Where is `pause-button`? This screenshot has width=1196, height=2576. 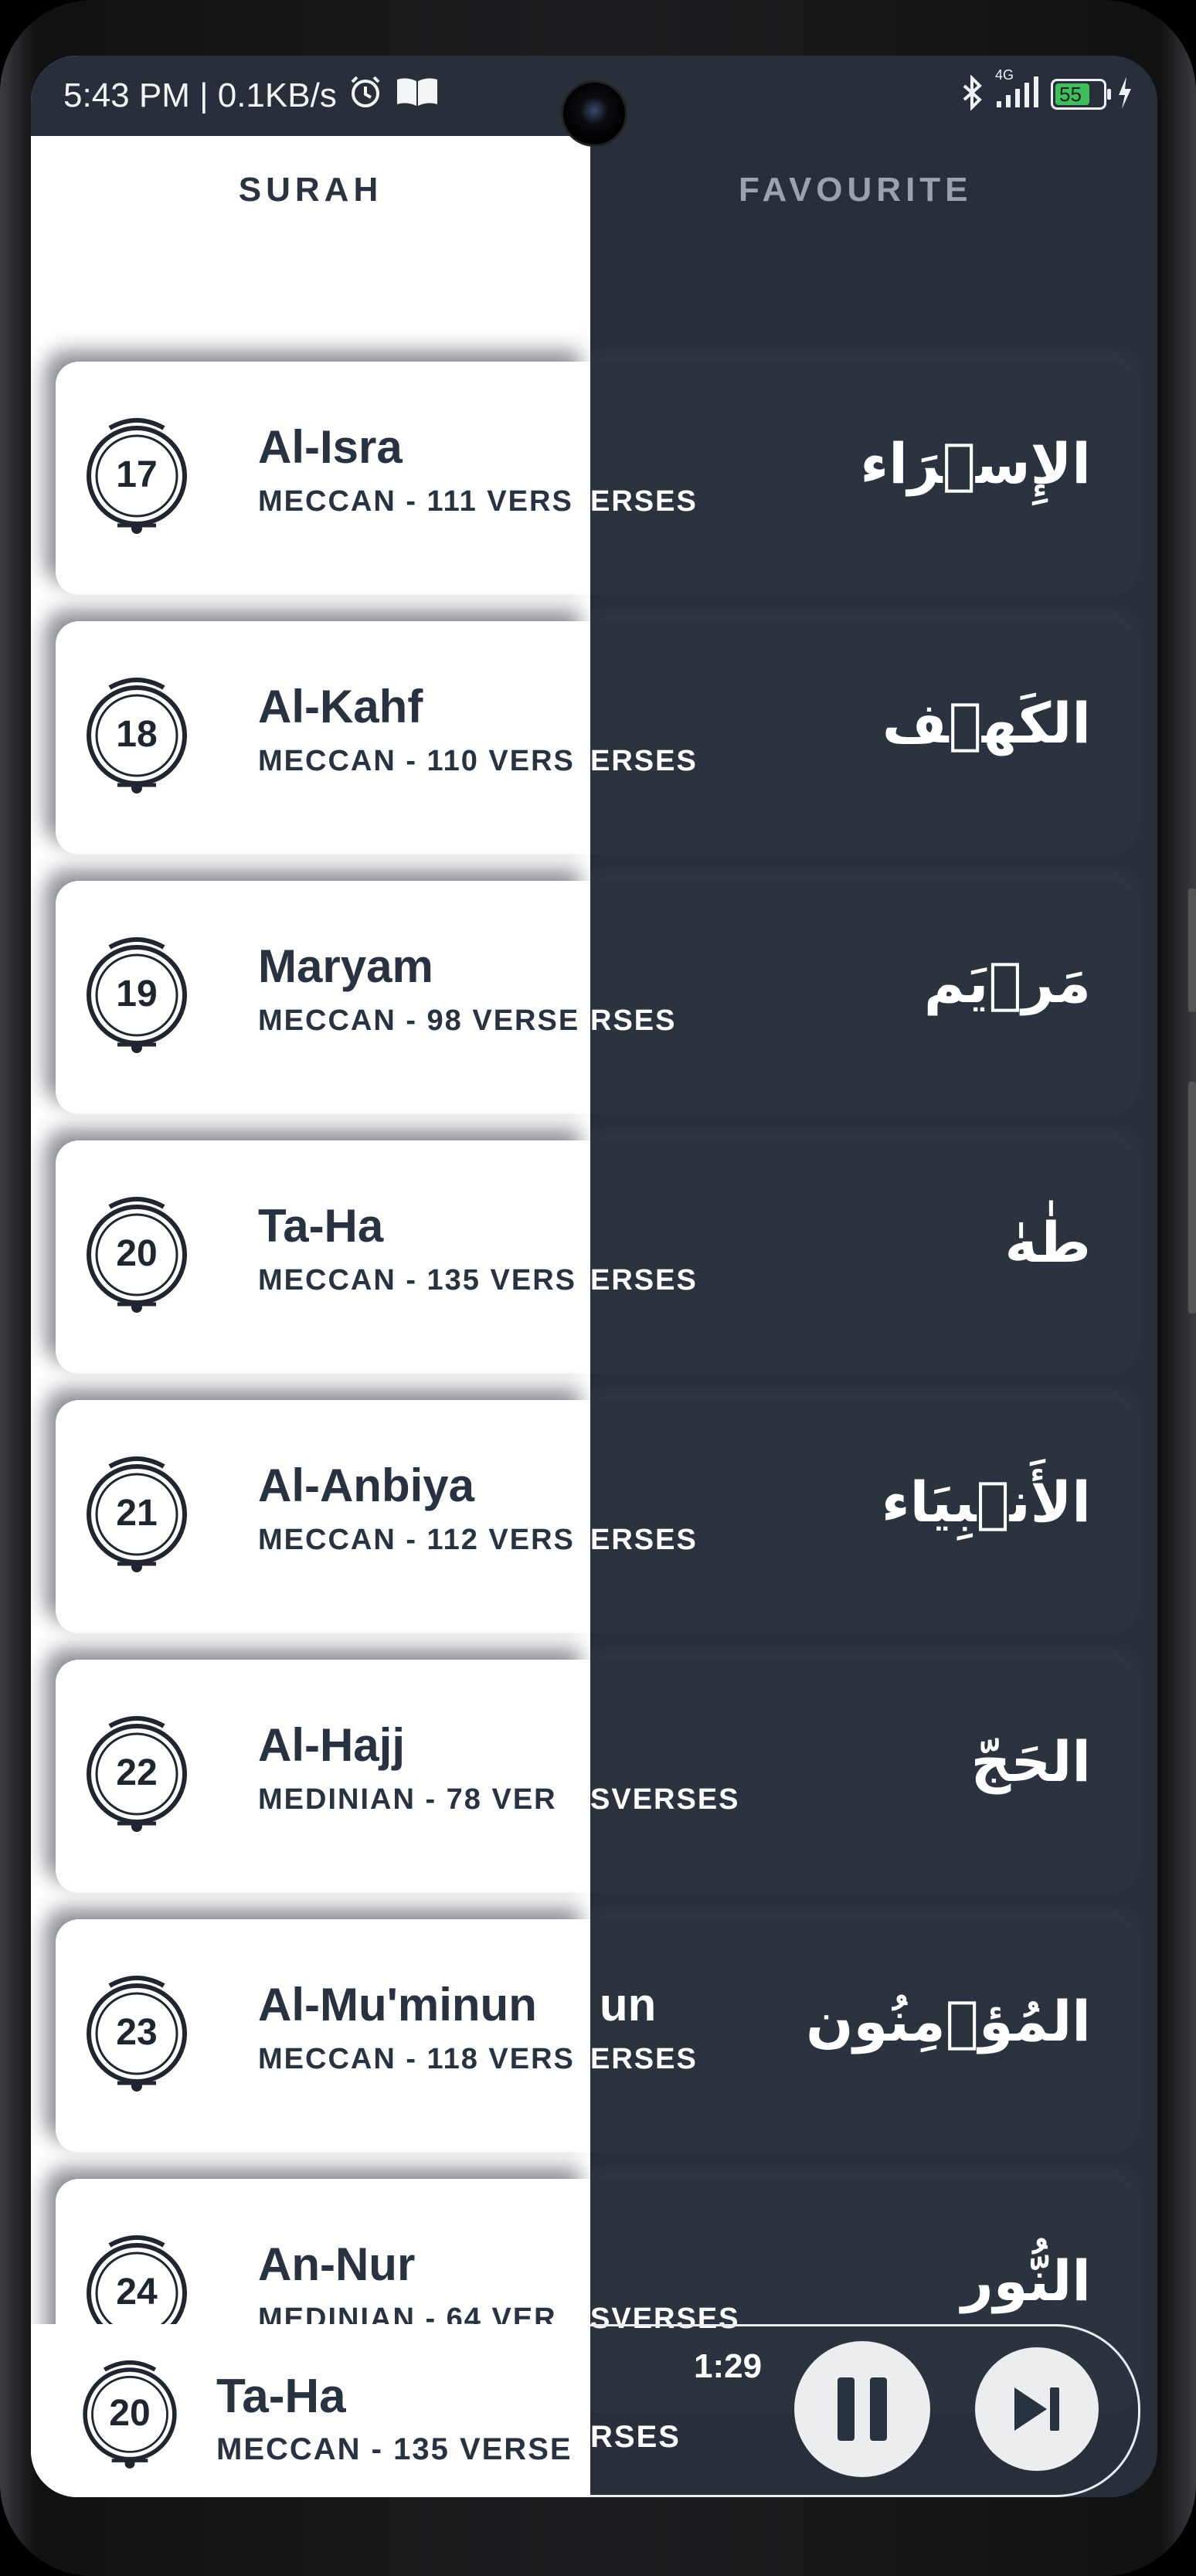
pause-button is located at coordinates (862, 2409).